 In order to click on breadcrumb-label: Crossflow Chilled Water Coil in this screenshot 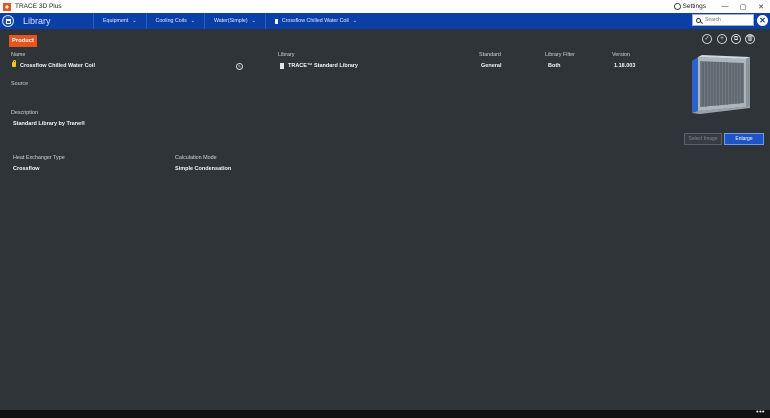, I will do `click(315, 21)`.